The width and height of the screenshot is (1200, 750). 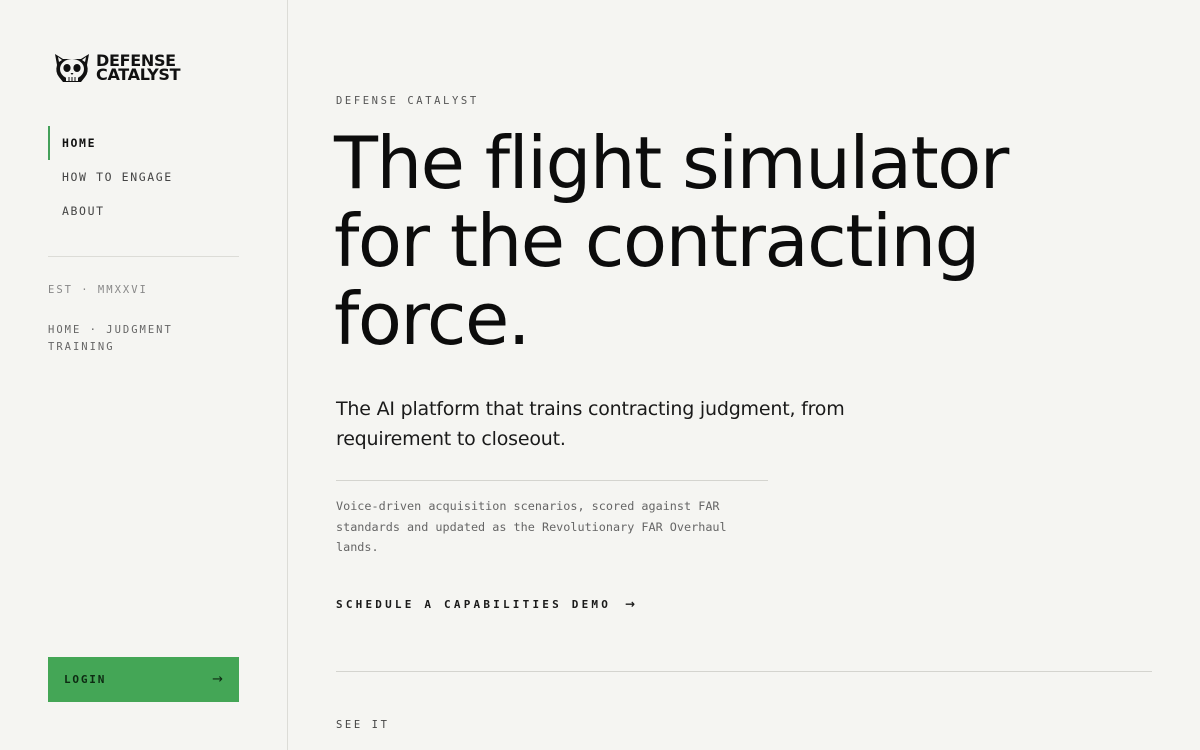 I want to click on schedule-demo-link: SCHEDULE A CAPABILITIES DEMO →, so click(x=485, y=604).